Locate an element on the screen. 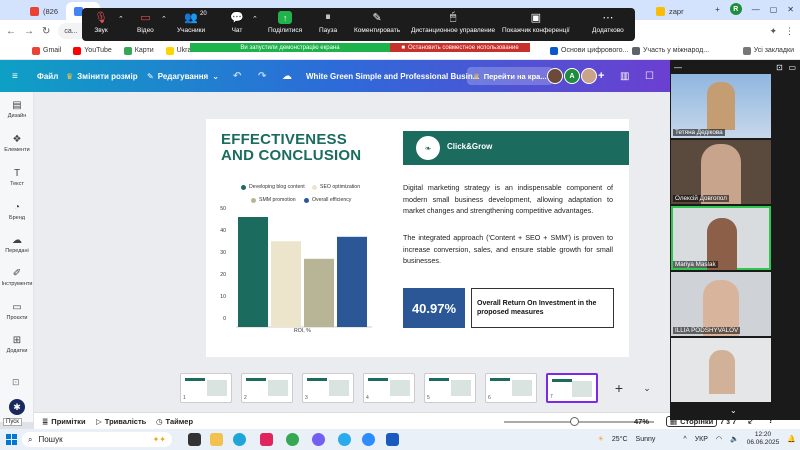  close-icon: ✕ is located at coordinates (790, 9).